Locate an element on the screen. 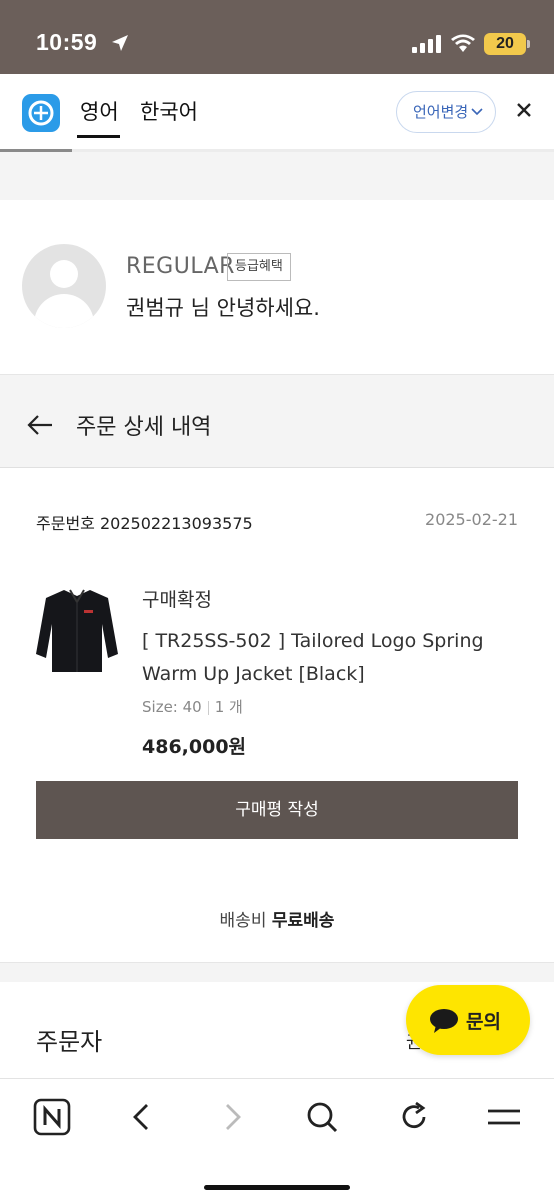 This screenshot has width=554, height=1200. translate-bar: 영어 한국어 언어변경 is located at coordinates (277, 112).